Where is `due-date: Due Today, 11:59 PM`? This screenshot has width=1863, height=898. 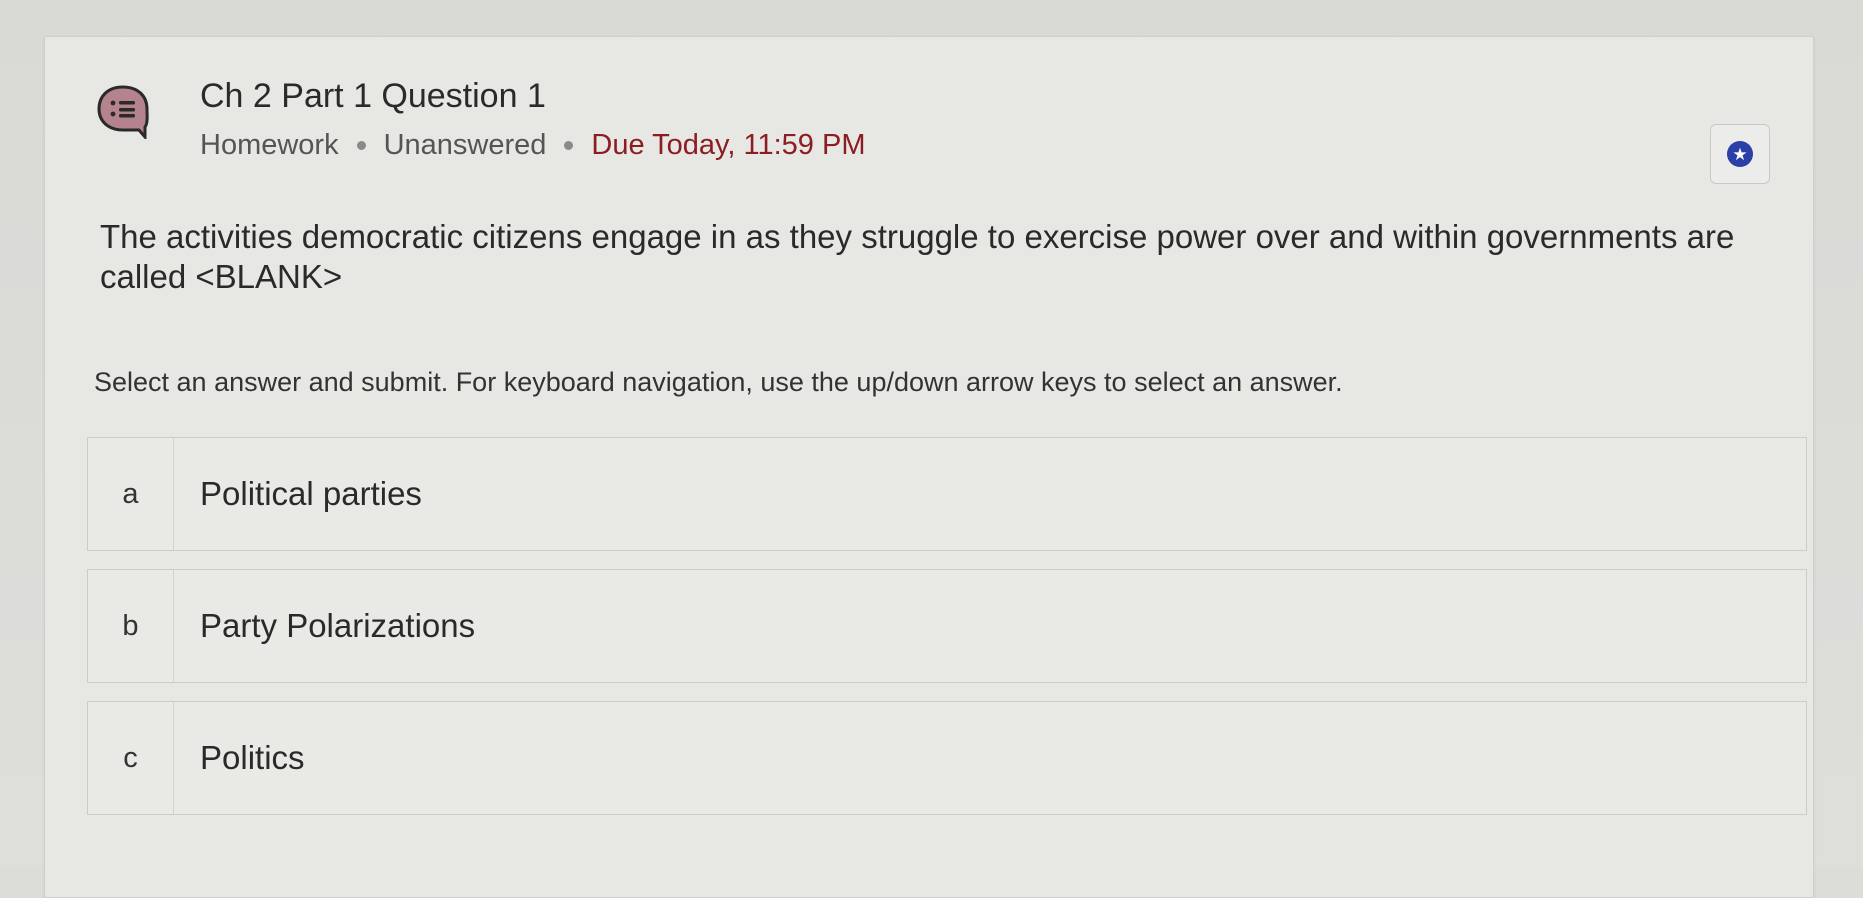 due-date: Due Today, 11:59 PM is located at coordinates (728, 145).